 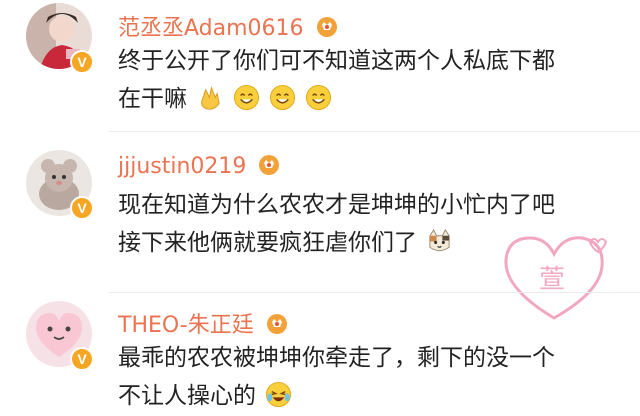 I want to click on comment-text: 终于公开了你们可不知道这两个人私底下都 在干嘛, so click(x=336, y=80).